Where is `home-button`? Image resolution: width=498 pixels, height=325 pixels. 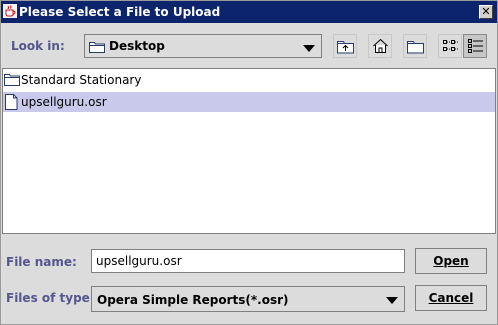 home-button is located at coordinates (380, 46).